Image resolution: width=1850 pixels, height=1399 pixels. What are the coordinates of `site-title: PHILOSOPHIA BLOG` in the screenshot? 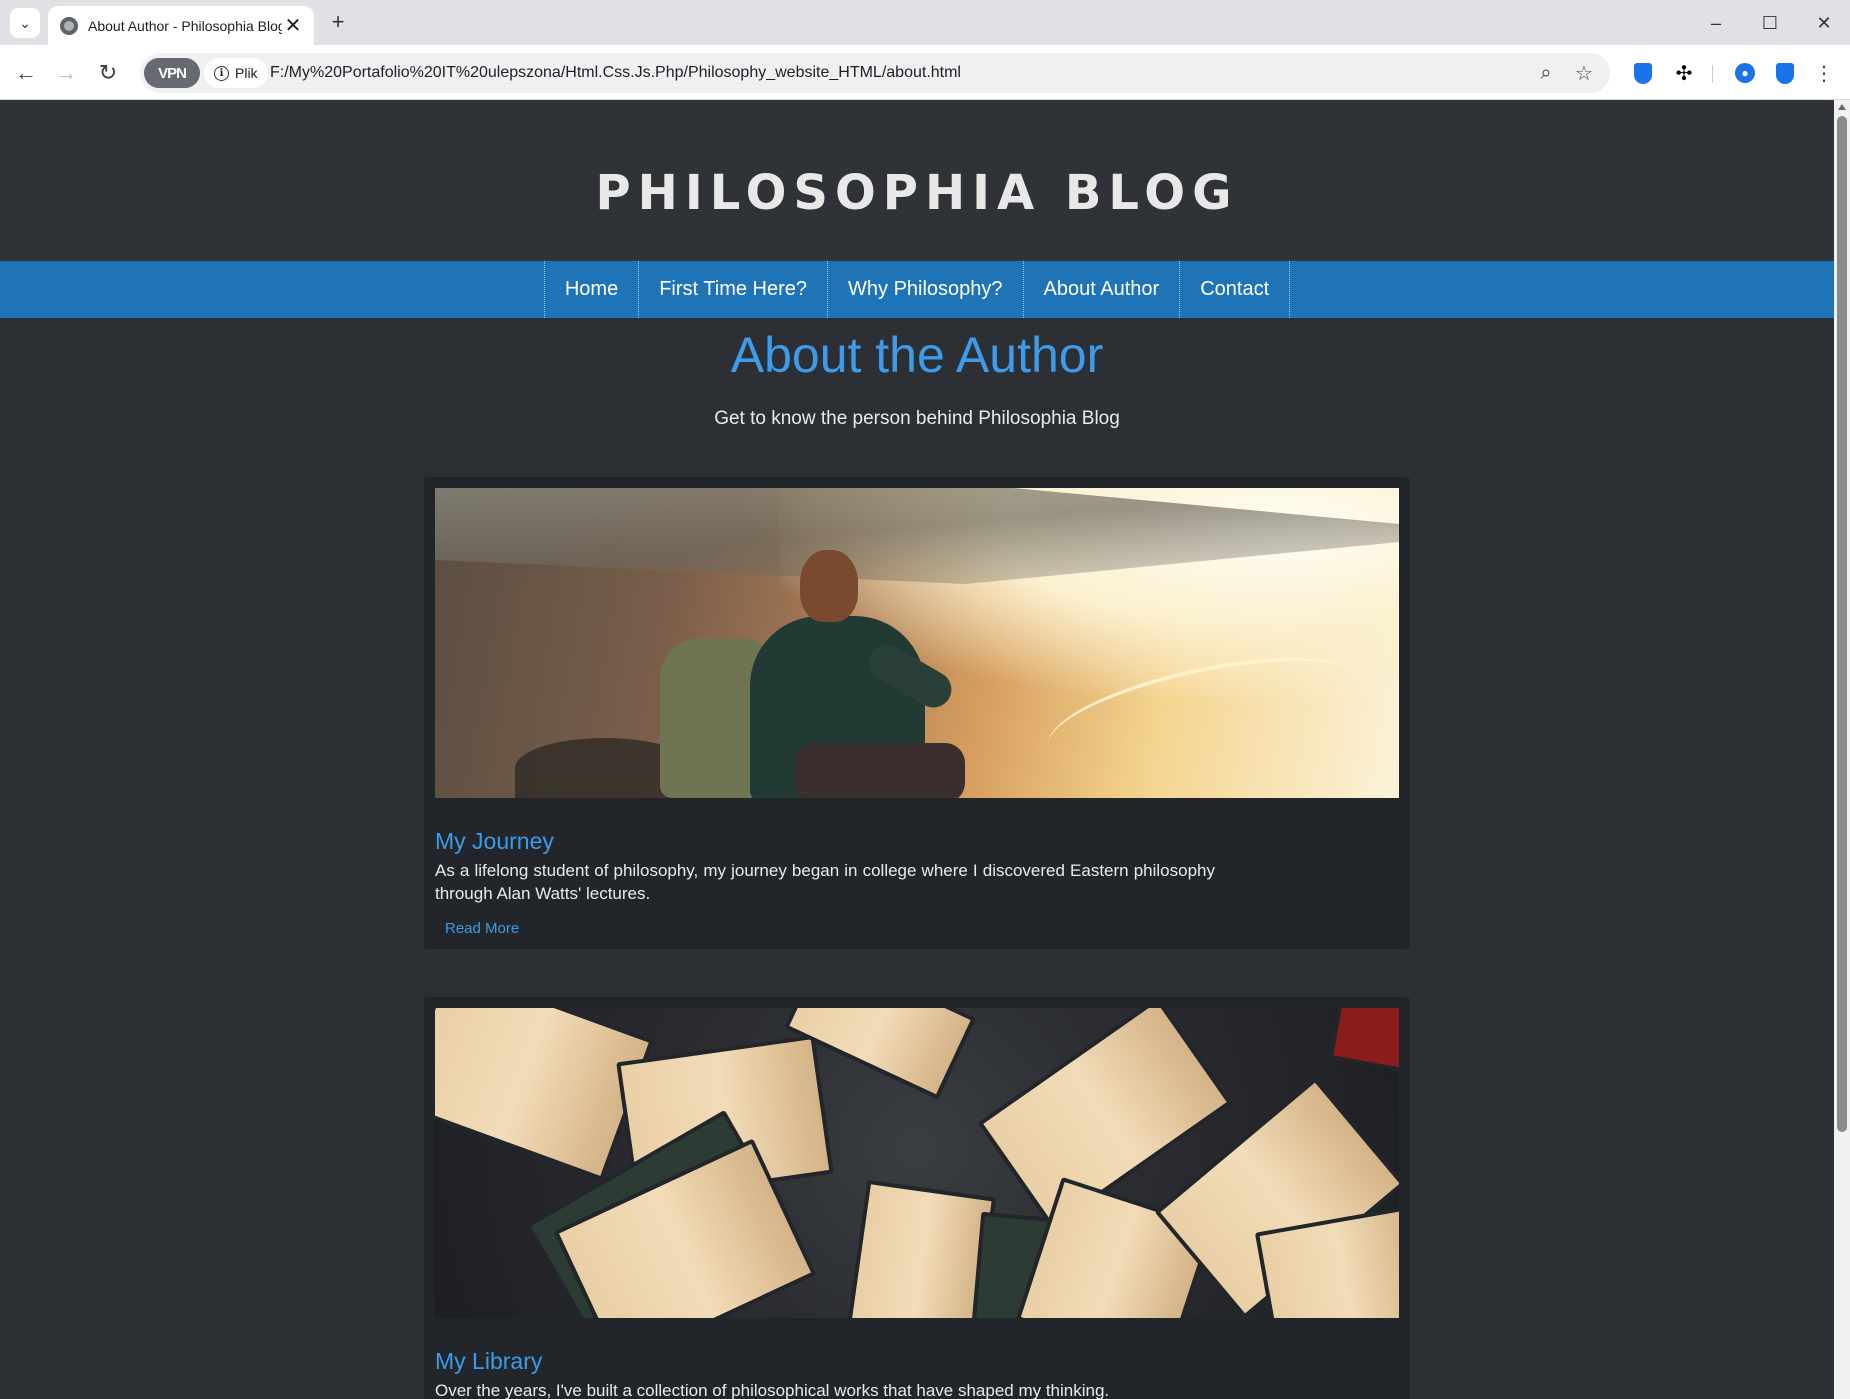 It's located at (917, 193).